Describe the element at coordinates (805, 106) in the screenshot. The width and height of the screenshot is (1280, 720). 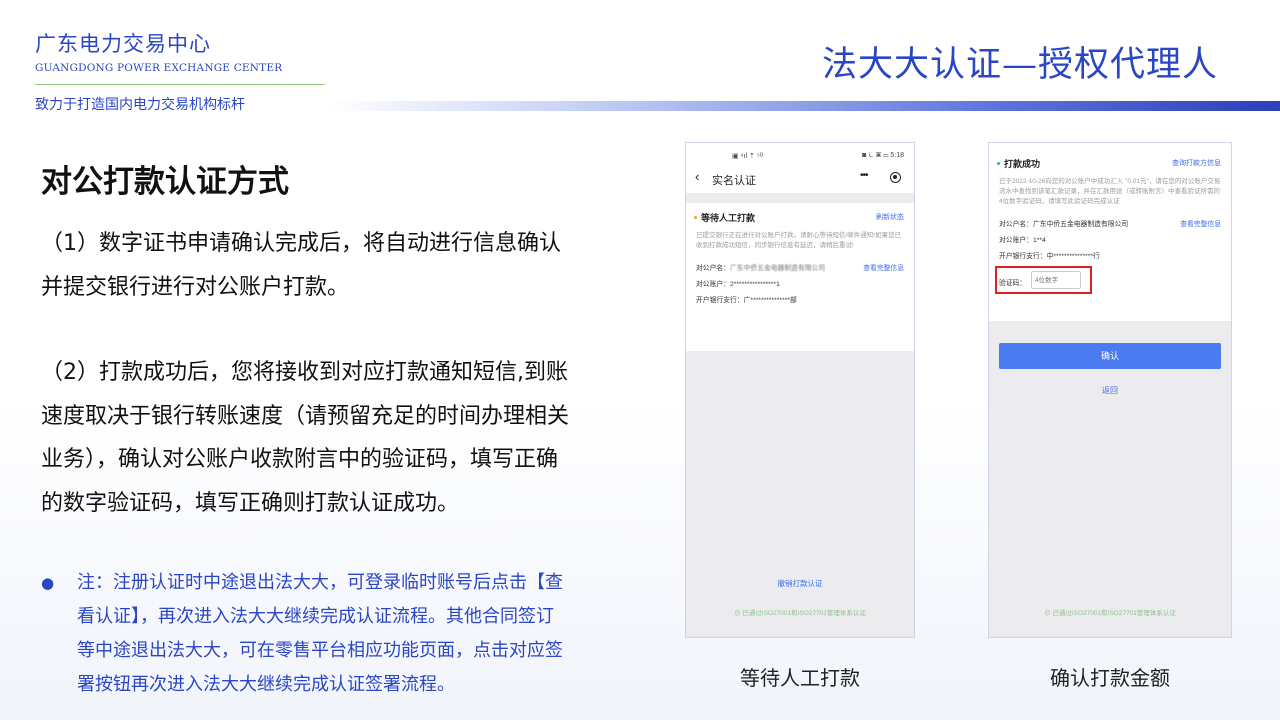
I see `header-gradient-bar` at that location.